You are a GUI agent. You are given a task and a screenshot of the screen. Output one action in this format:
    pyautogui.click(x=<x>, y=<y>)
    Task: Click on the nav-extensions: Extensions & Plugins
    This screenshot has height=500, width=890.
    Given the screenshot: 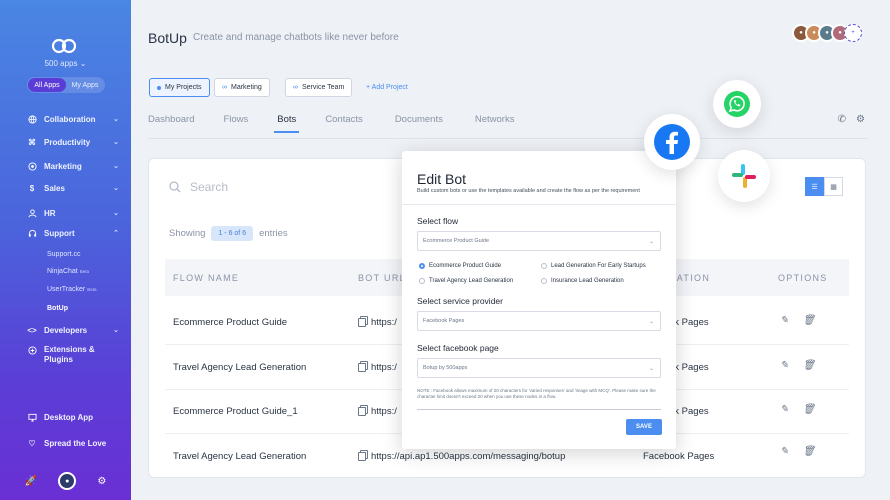 What is the action you would take?
    pyautogui.click(x=75, y=355)
    